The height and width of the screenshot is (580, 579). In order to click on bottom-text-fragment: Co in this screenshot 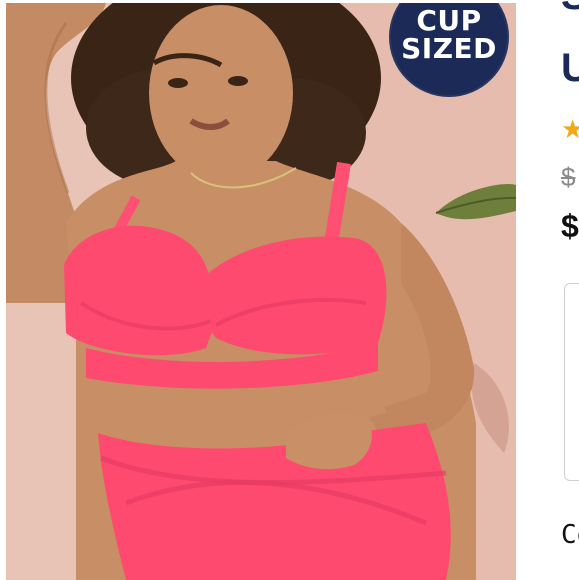, I will do `click(570, 535)`.